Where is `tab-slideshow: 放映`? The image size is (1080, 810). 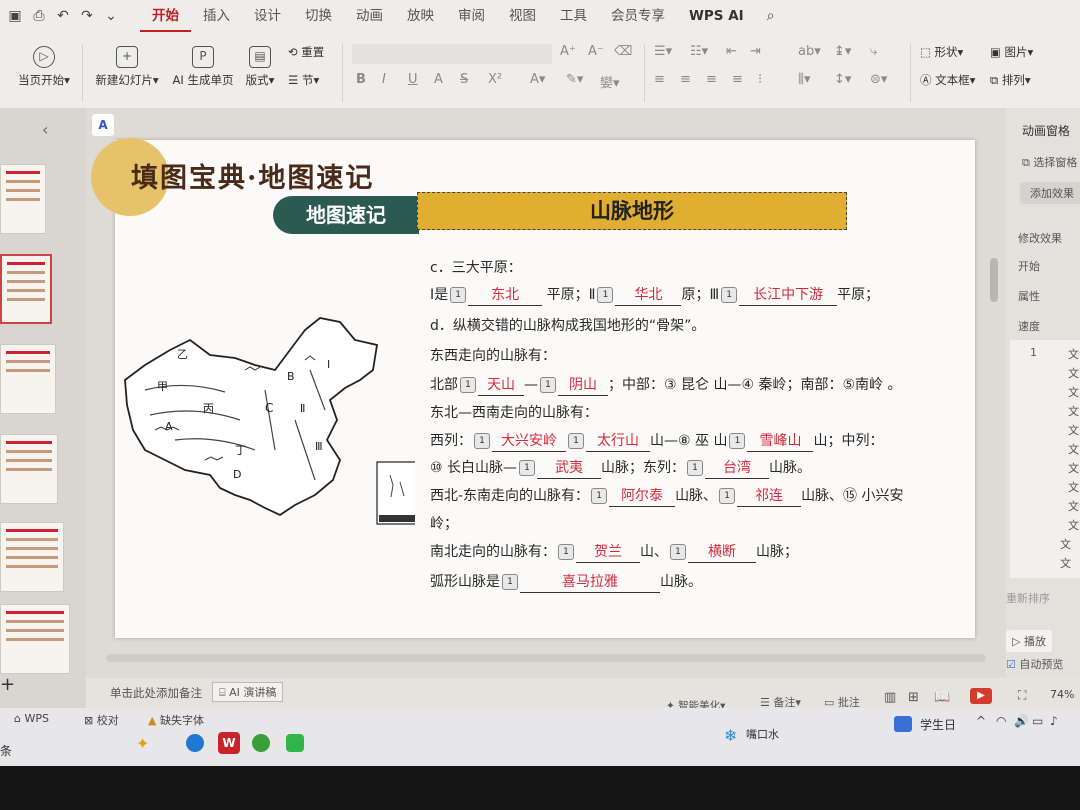
tab-slideshow: 放映 is located at coordinates (420, 16).